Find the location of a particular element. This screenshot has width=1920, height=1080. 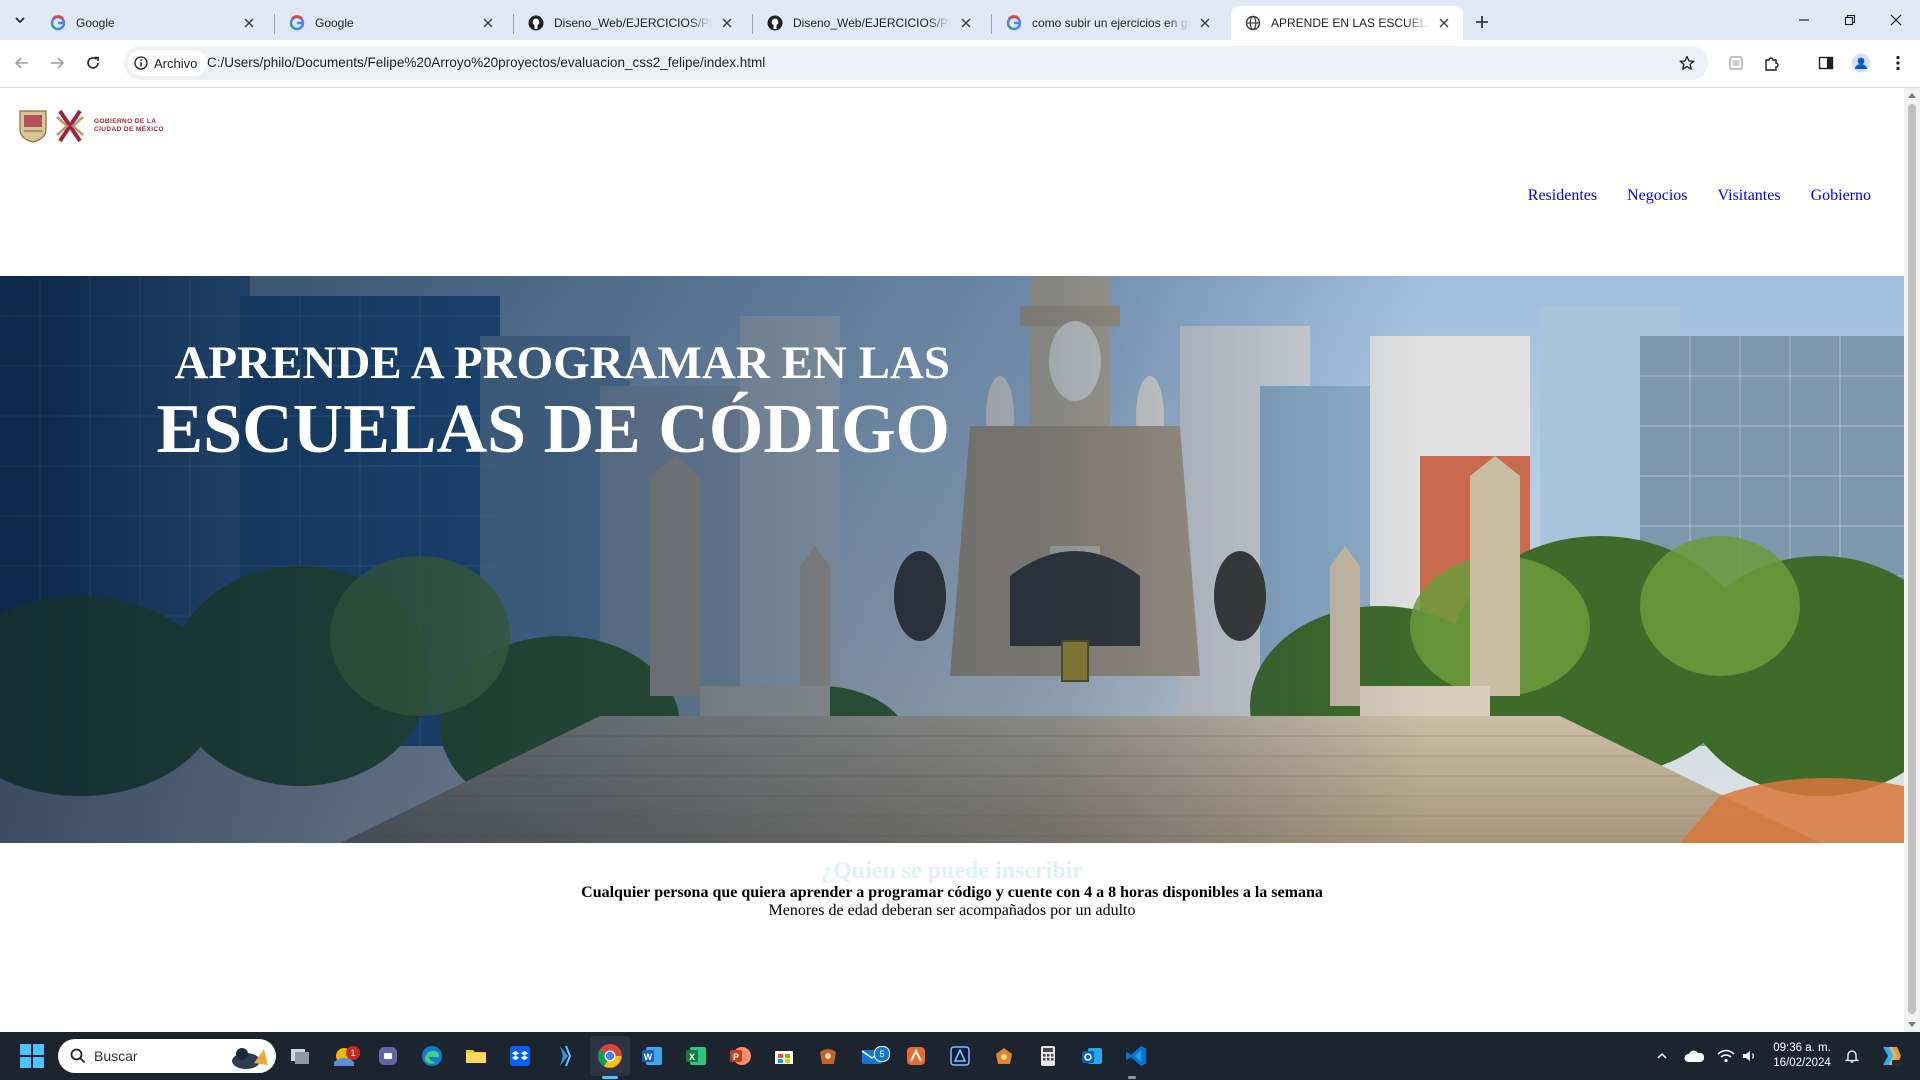

windows-logo-icon is located at coordinates (25, 1049).